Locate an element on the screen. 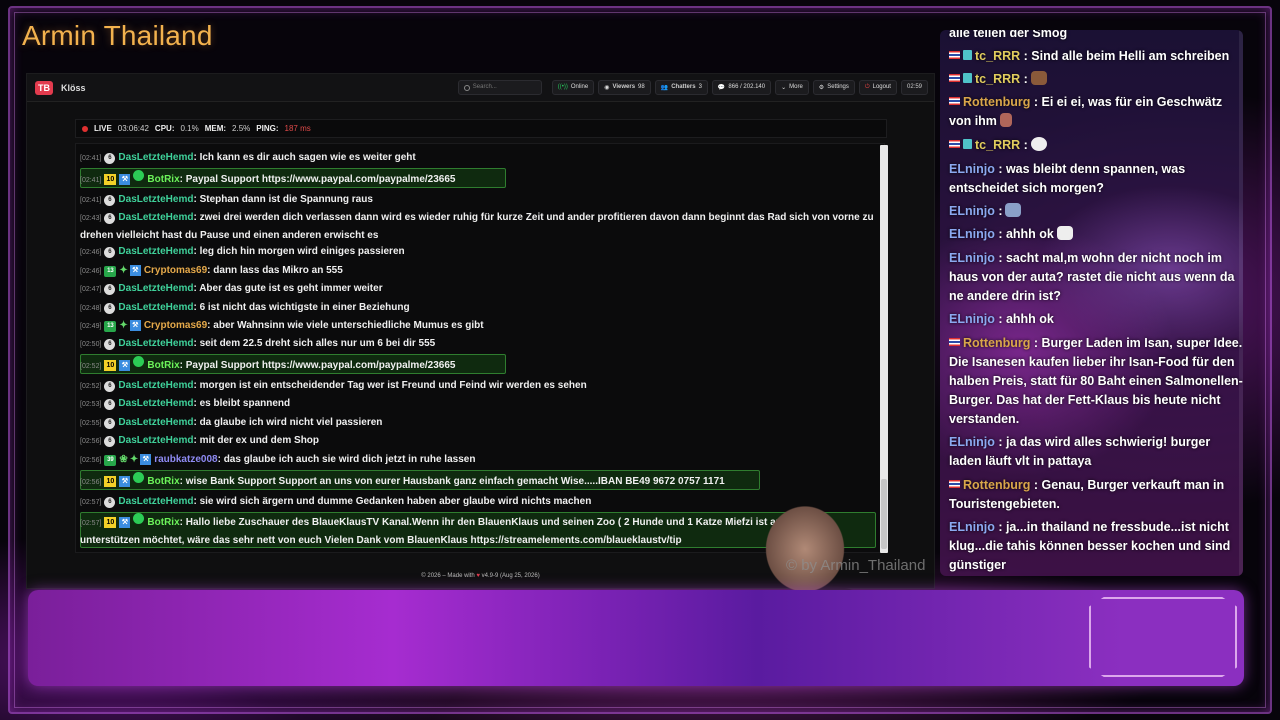 Image resolution: width=1280 pixels, height=720 pixels. chat-scrollbar is located at coordinates (884, 349).